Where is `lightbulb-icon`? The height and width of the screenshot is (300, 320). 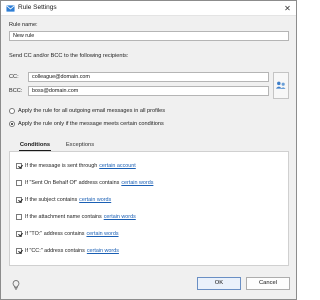
lightbulb-icon is located at coordinates (16, 285).